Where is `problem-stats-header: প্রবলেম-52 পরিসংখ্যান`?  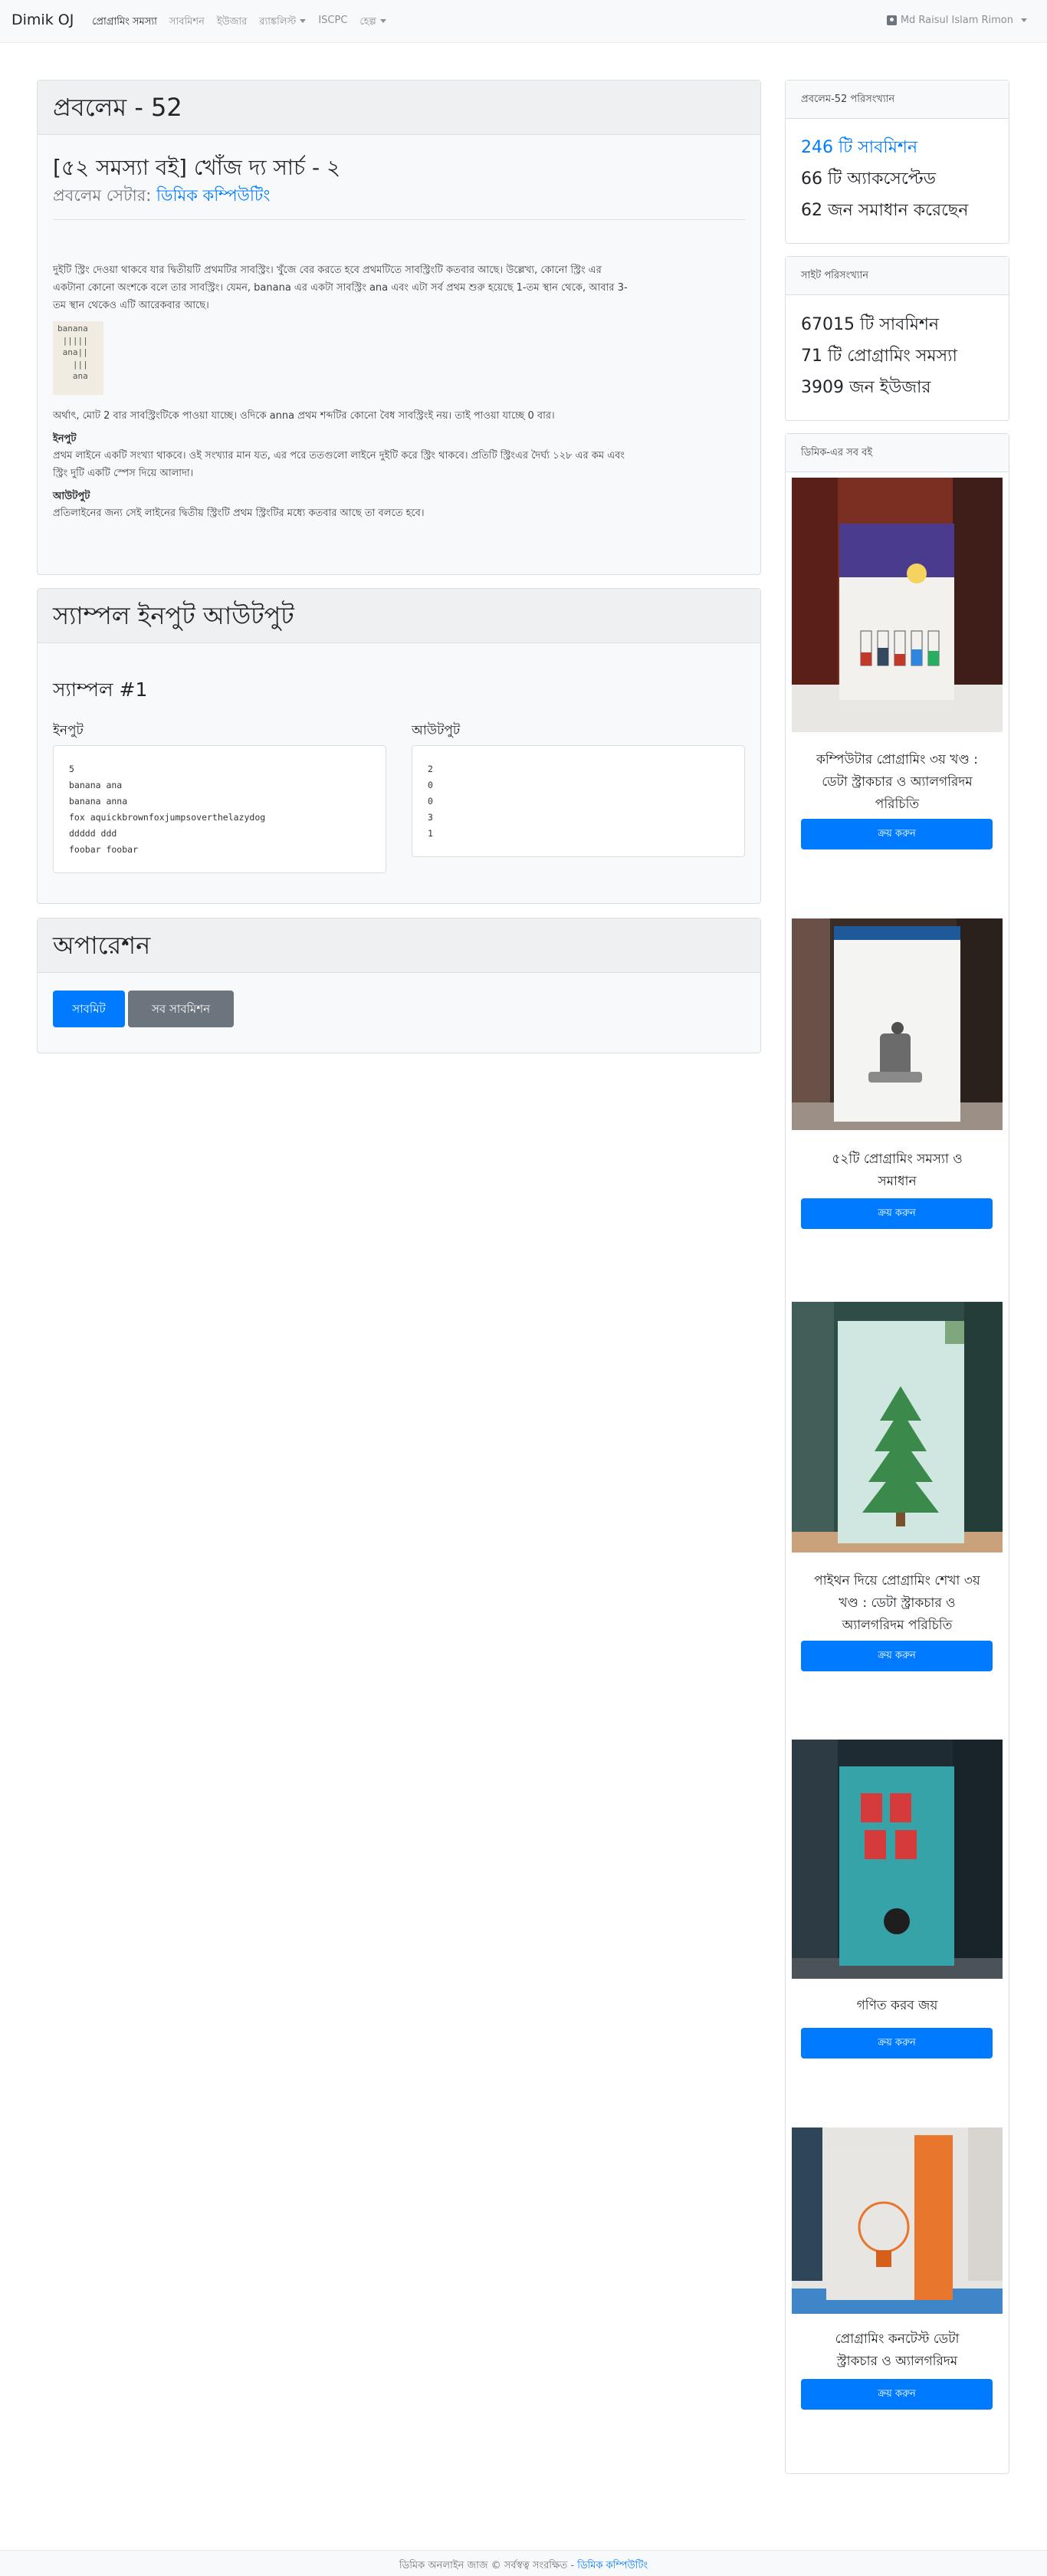 problem-stats-header: প্রবলেম-52 পরিসংখ্যান is located at coordinates (897, 100).